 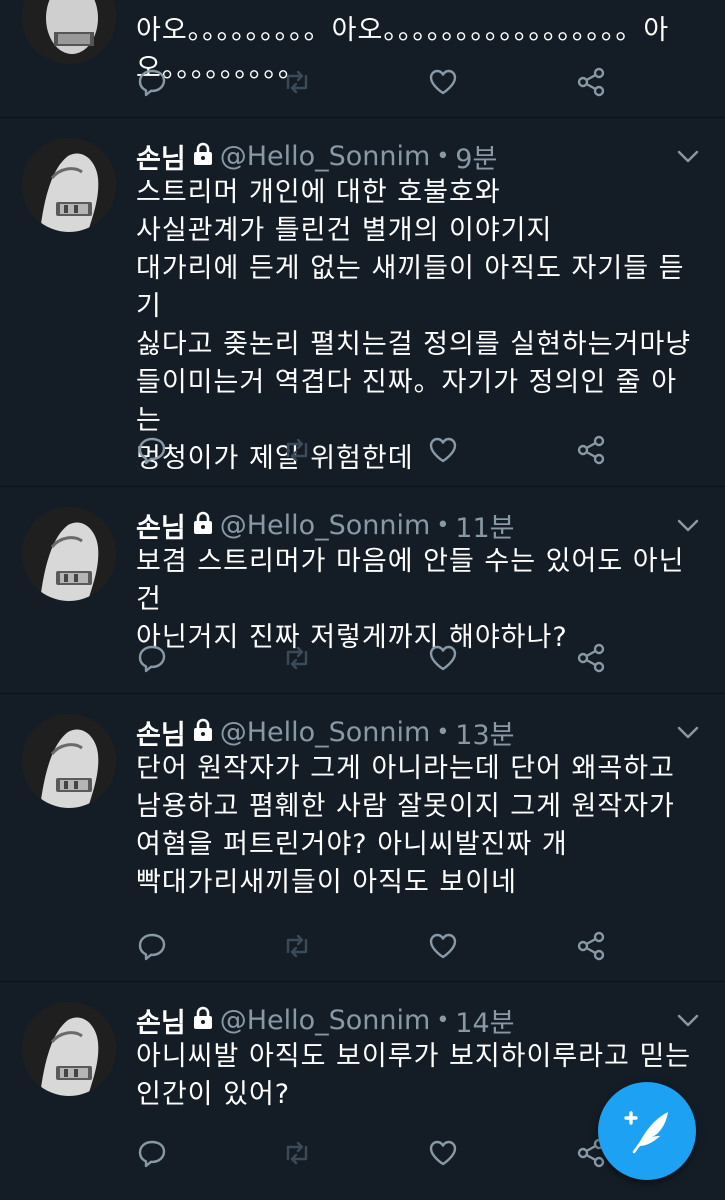 I want to click on compose-tweet-button, so click(x=647, y=1131).